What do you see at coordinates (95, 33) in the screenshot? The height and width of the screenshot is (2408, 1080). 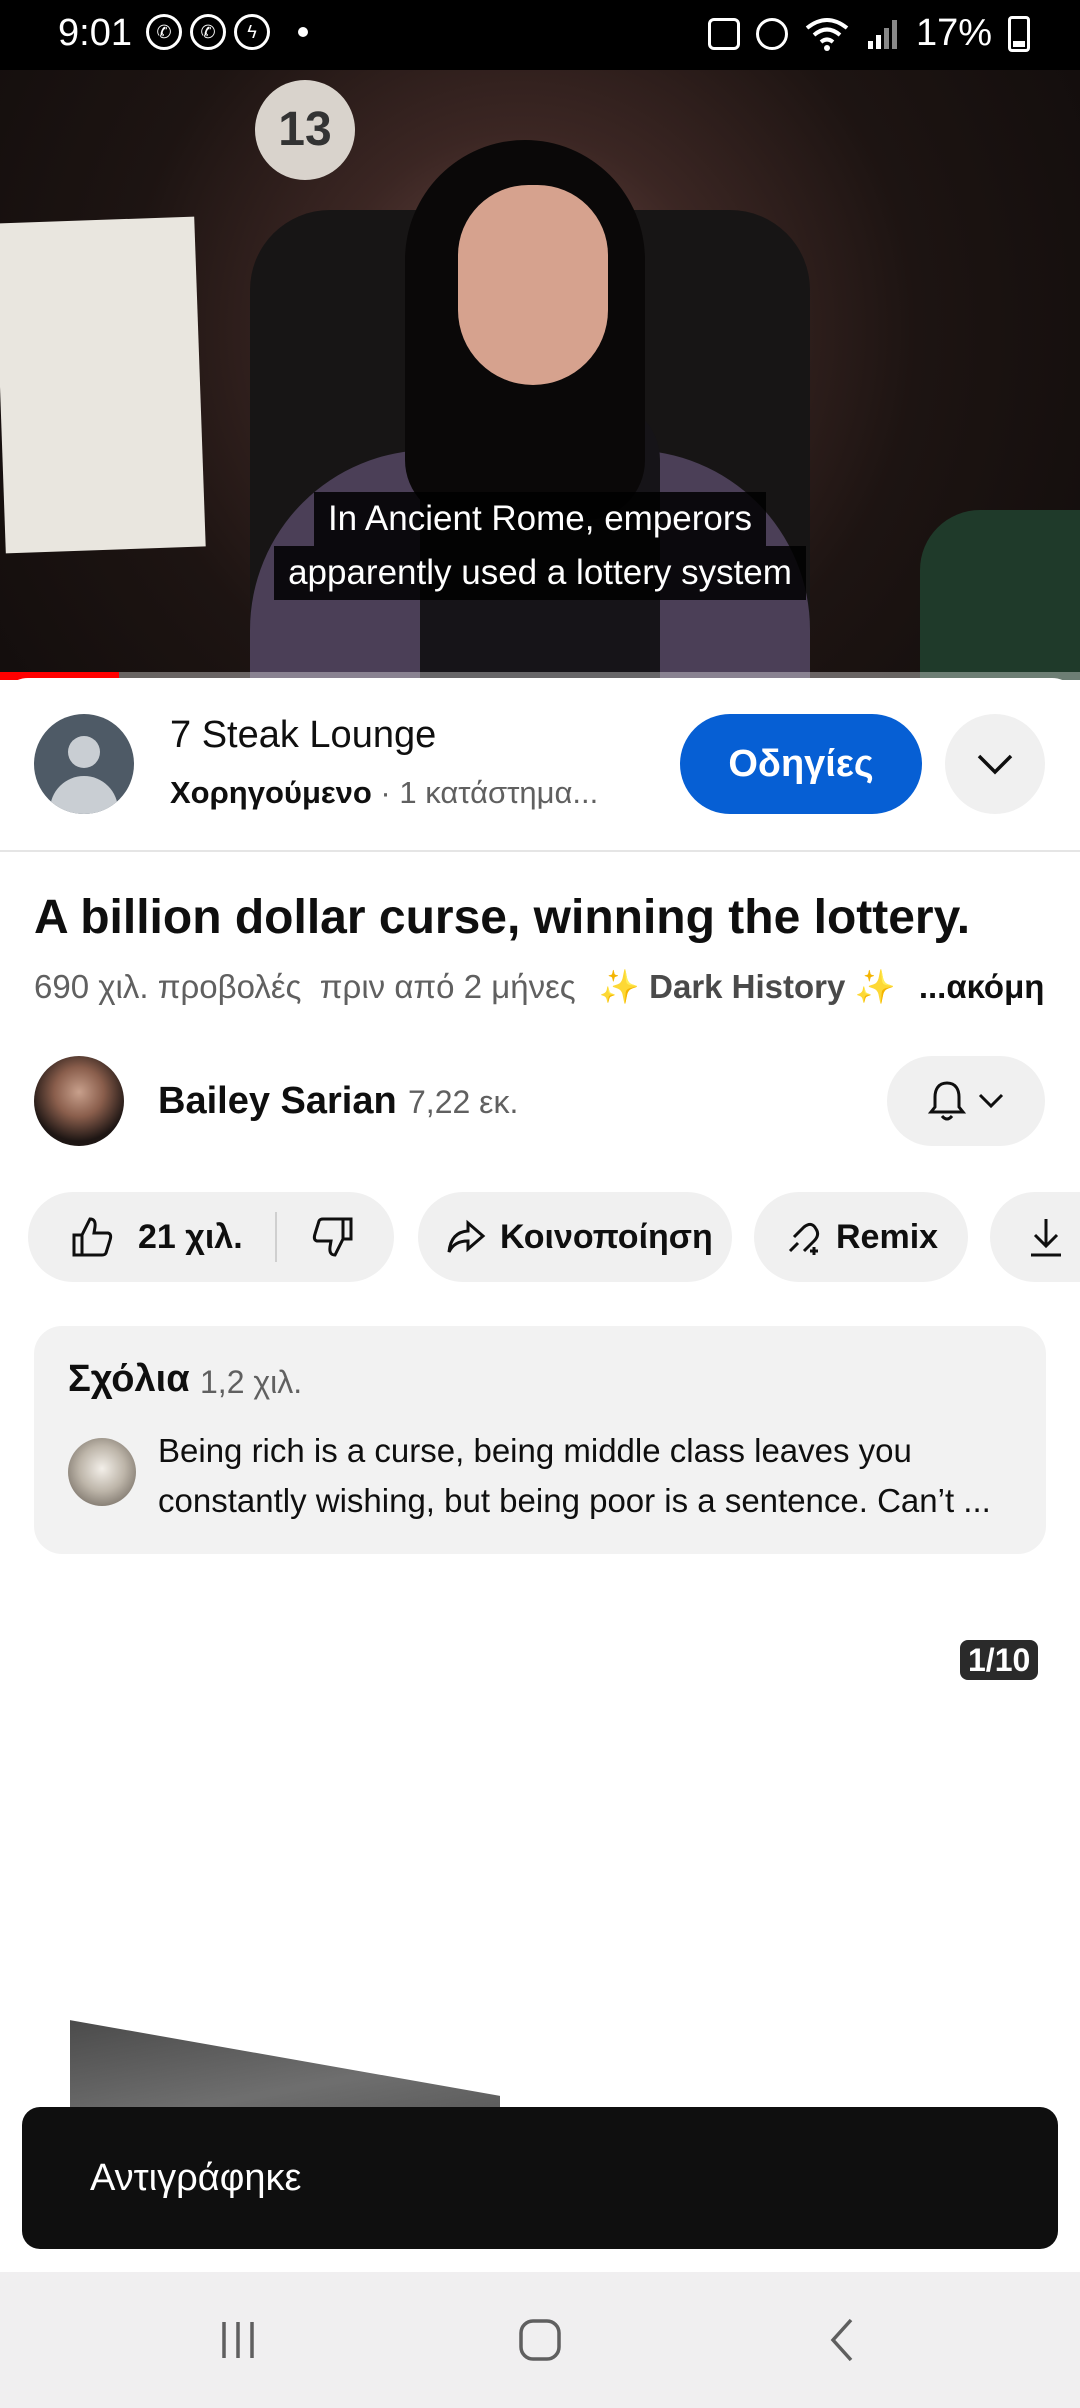 I see `status-time: 9:01` at bounding box center [95, 33].